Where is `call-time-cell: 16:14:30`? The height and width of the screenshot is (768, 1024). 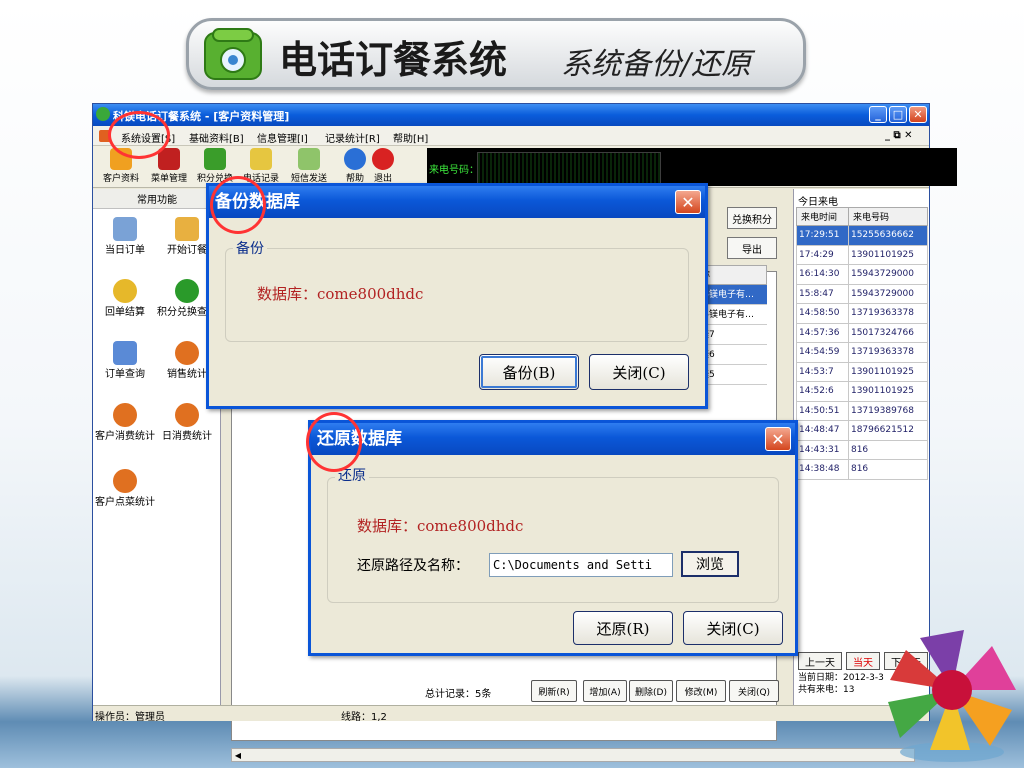 call-time-cell: 16:14:30 is located at coordinates (822, 274).